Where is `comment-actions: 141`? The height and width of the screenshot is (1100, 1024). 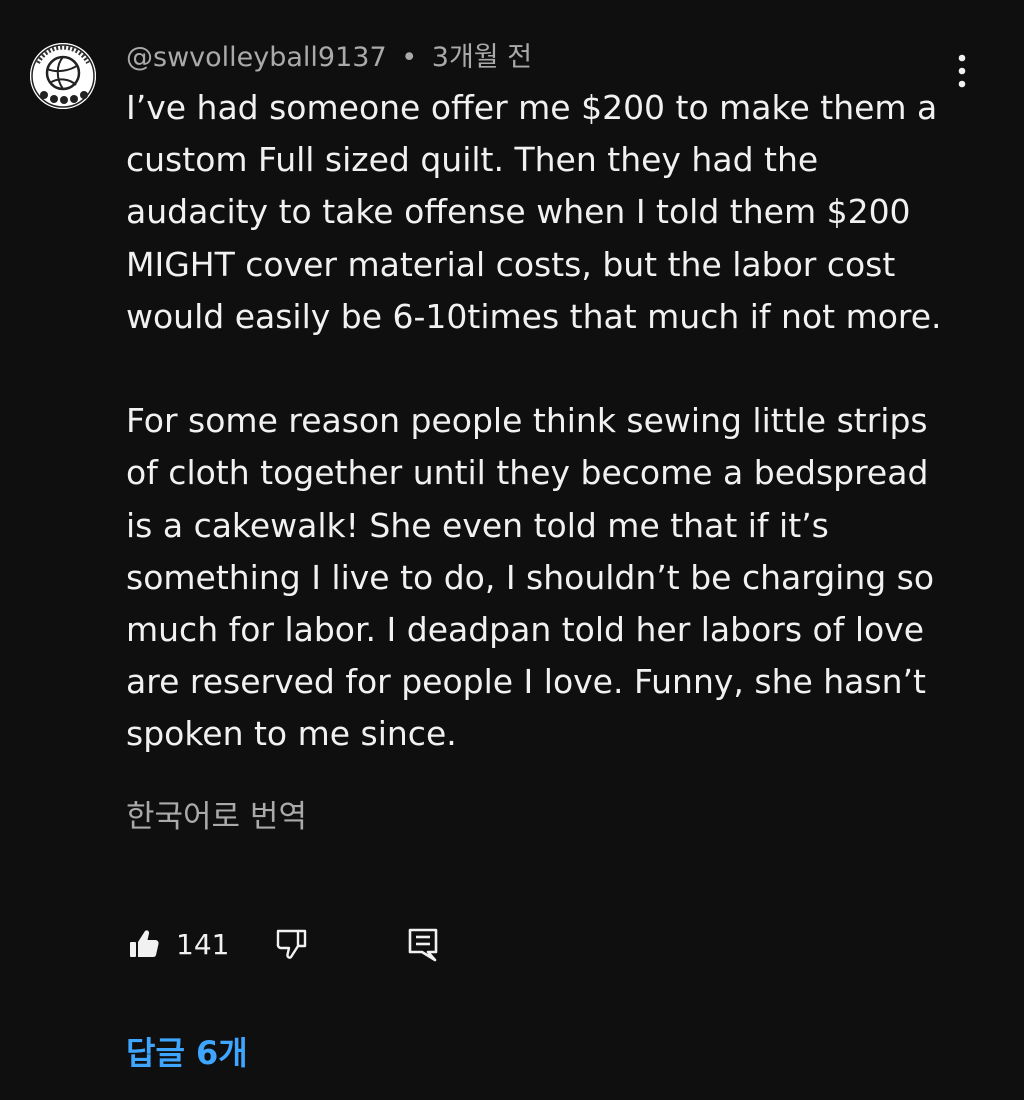 comment-actions: 141 is located at coordinates (296, 944).